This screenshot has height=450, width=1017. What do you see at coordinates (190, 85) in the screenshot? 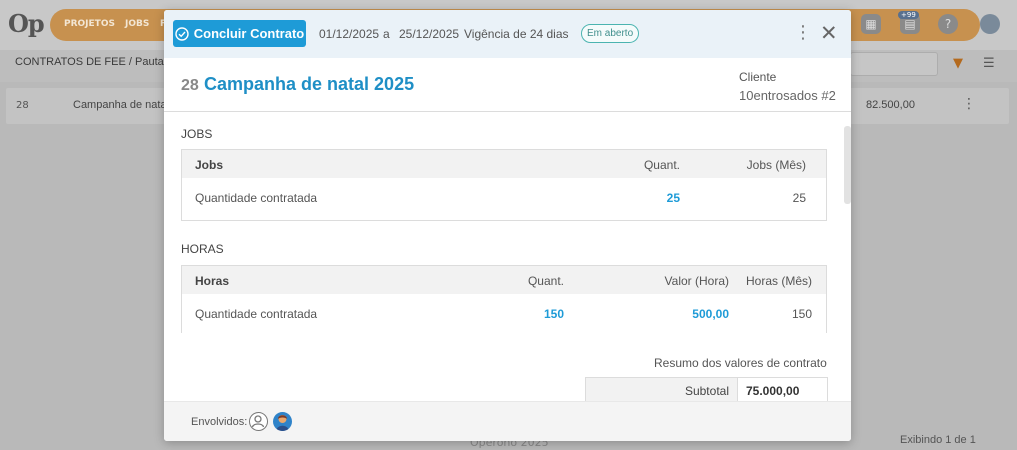
I see `contract-id: 28` at bounding box center [190, 85].